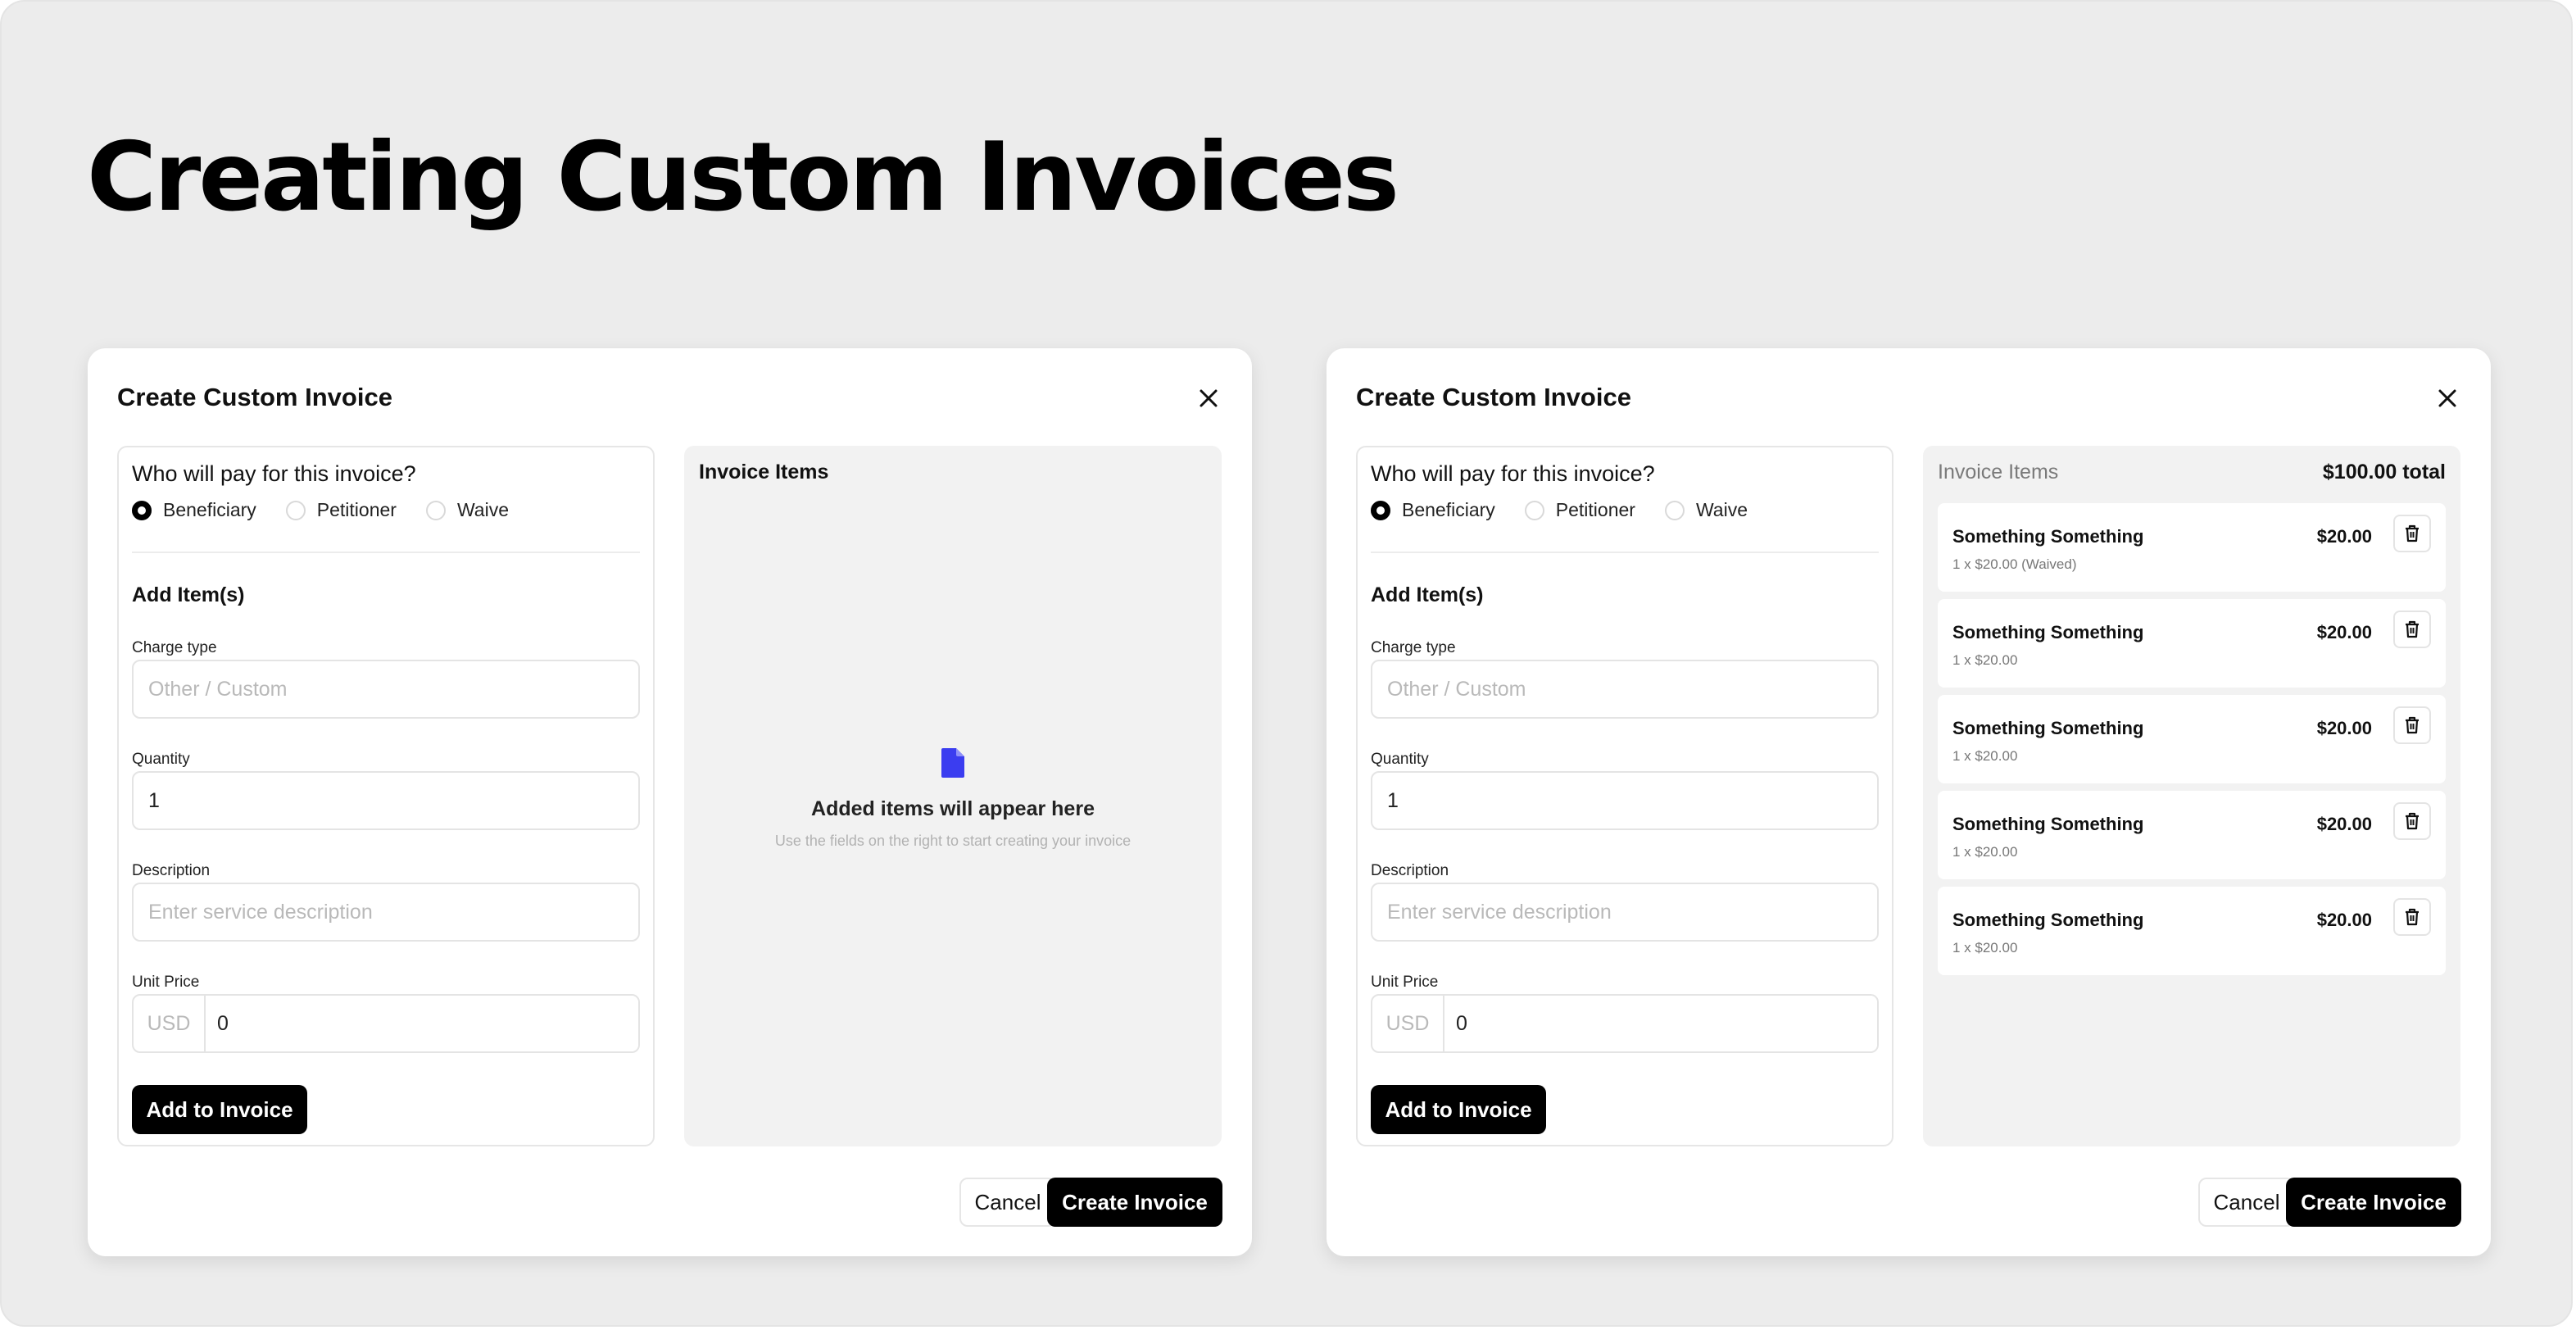 The image size is (2576, 1330). I want to click on invoice-total: $100.00 total, so click(2384, 472).